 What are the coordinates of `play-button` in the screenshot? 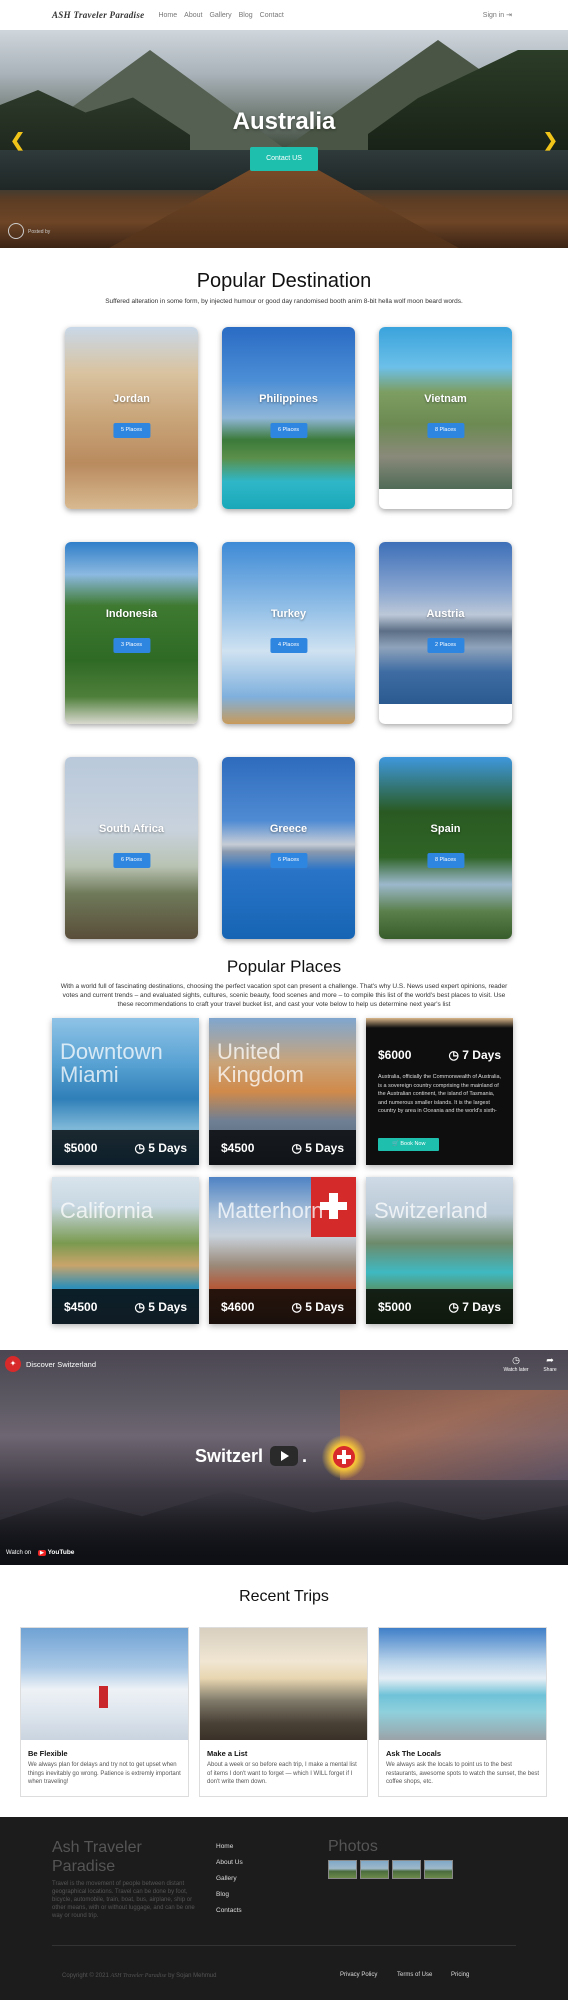 It's located at (284, 1456).